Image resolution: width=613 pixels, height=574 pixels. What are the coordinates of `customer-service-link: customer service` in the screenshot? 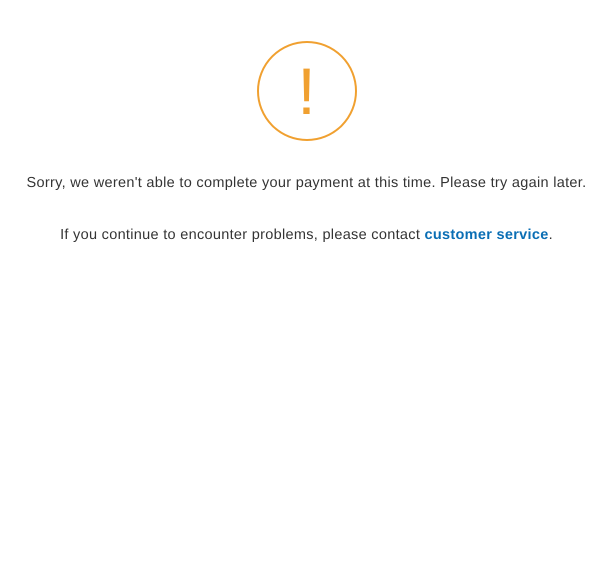 It's located at (486, 235).